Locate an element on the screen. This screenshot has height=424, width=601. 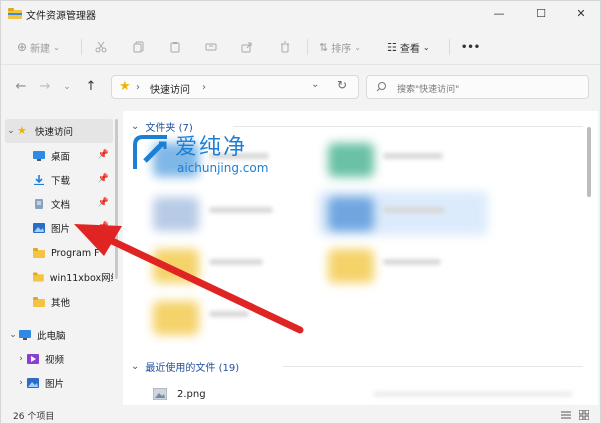
command-bar: ⊕ 新建 ⌄ ⇅ 排序 ⌄ ☷ 查看 ⌄ ••• is located at coordinates (300, 47).